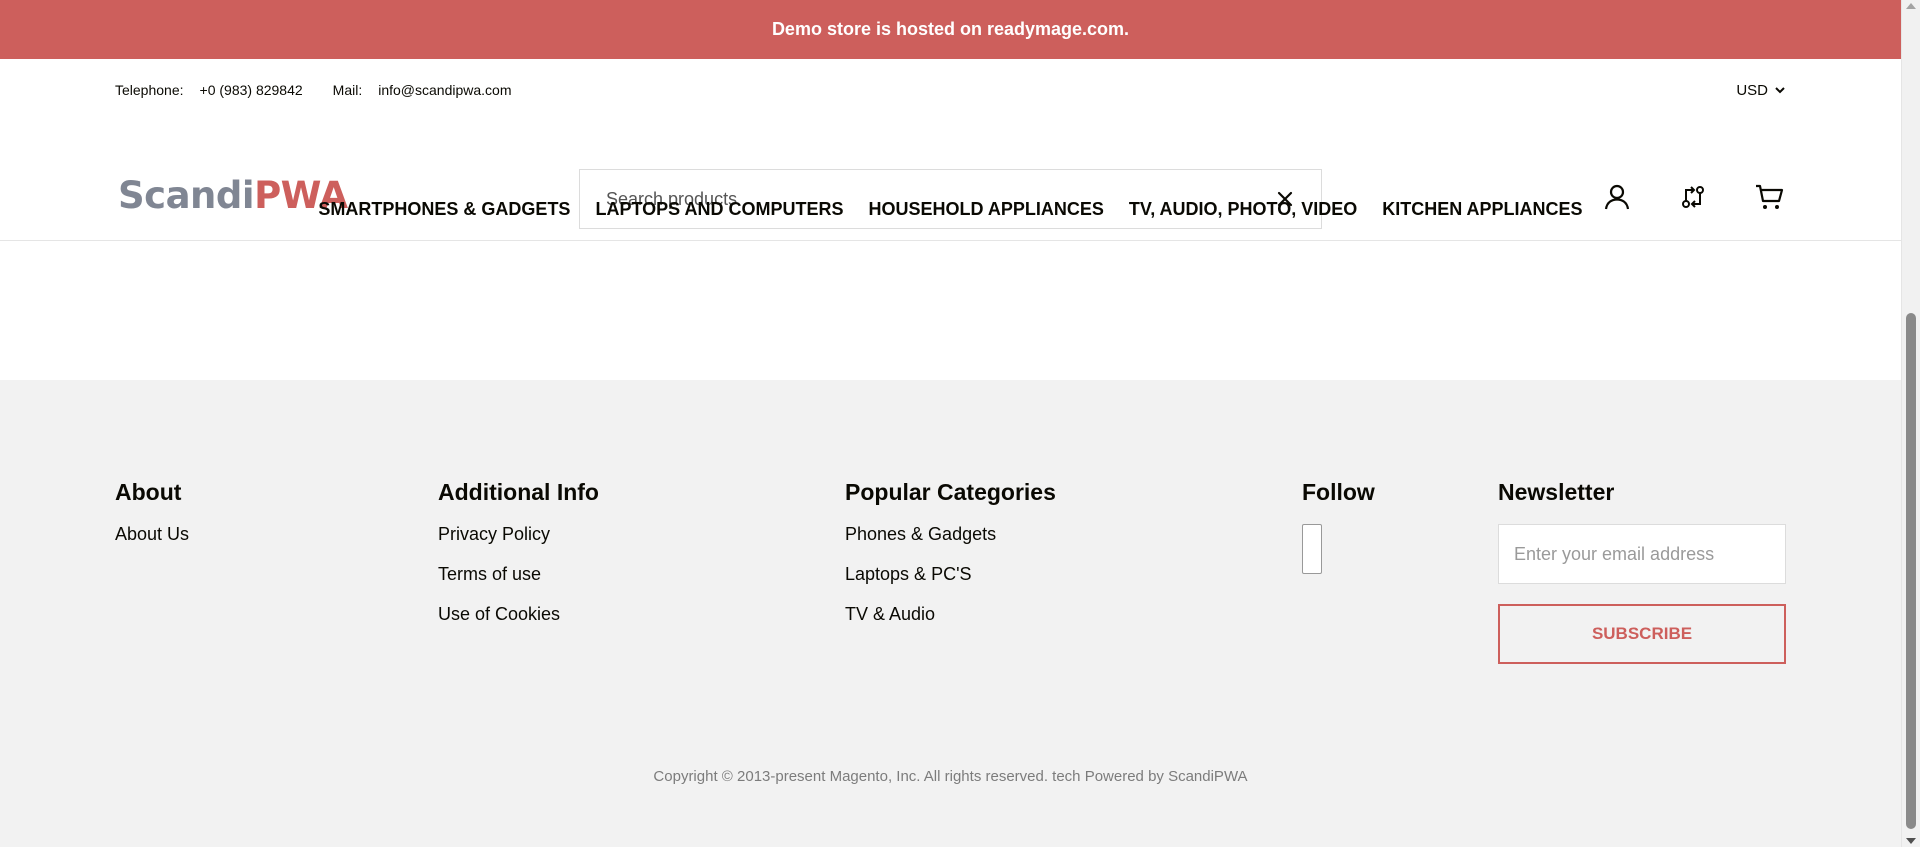 Image resolution: width=1920 pixels, height=847 pixels. I want to click on scrollbar-thumb, so click(1911, 571).